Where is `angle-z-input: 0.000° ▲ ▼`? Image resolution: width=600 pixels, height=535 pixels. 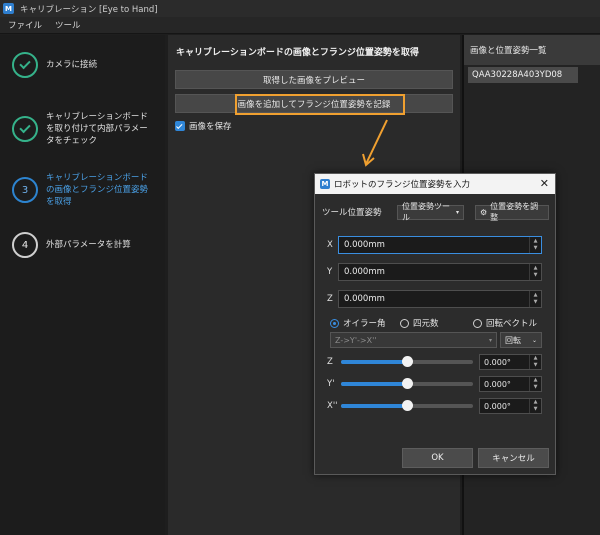 angle-z-input: 0.000° ▲ ▼ is located at coordinates (510, 362).